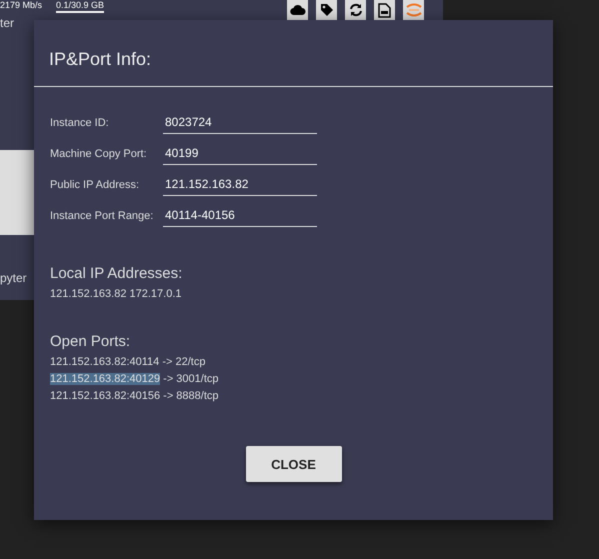 The width and height of the screenshot is (599, 559). I want to click on port-mapping-text: 121.152.163.82:40129 -> 3001/tcp, so click(135, 379).